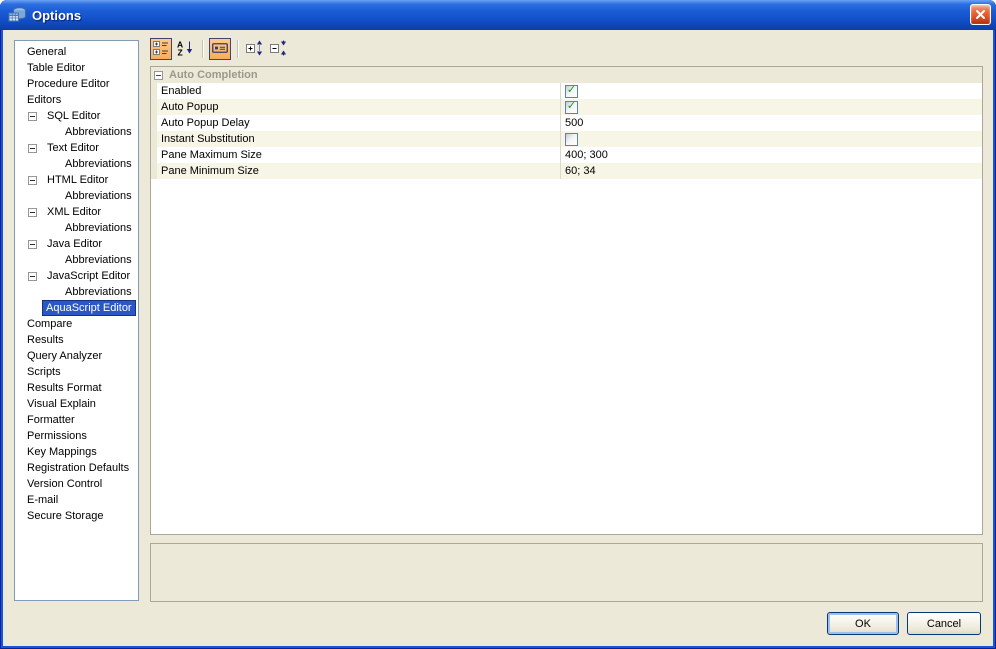 The width and height of the screenshot is (996, 649). I want to click on tree-item: Visual Explain, so click(76, 404).